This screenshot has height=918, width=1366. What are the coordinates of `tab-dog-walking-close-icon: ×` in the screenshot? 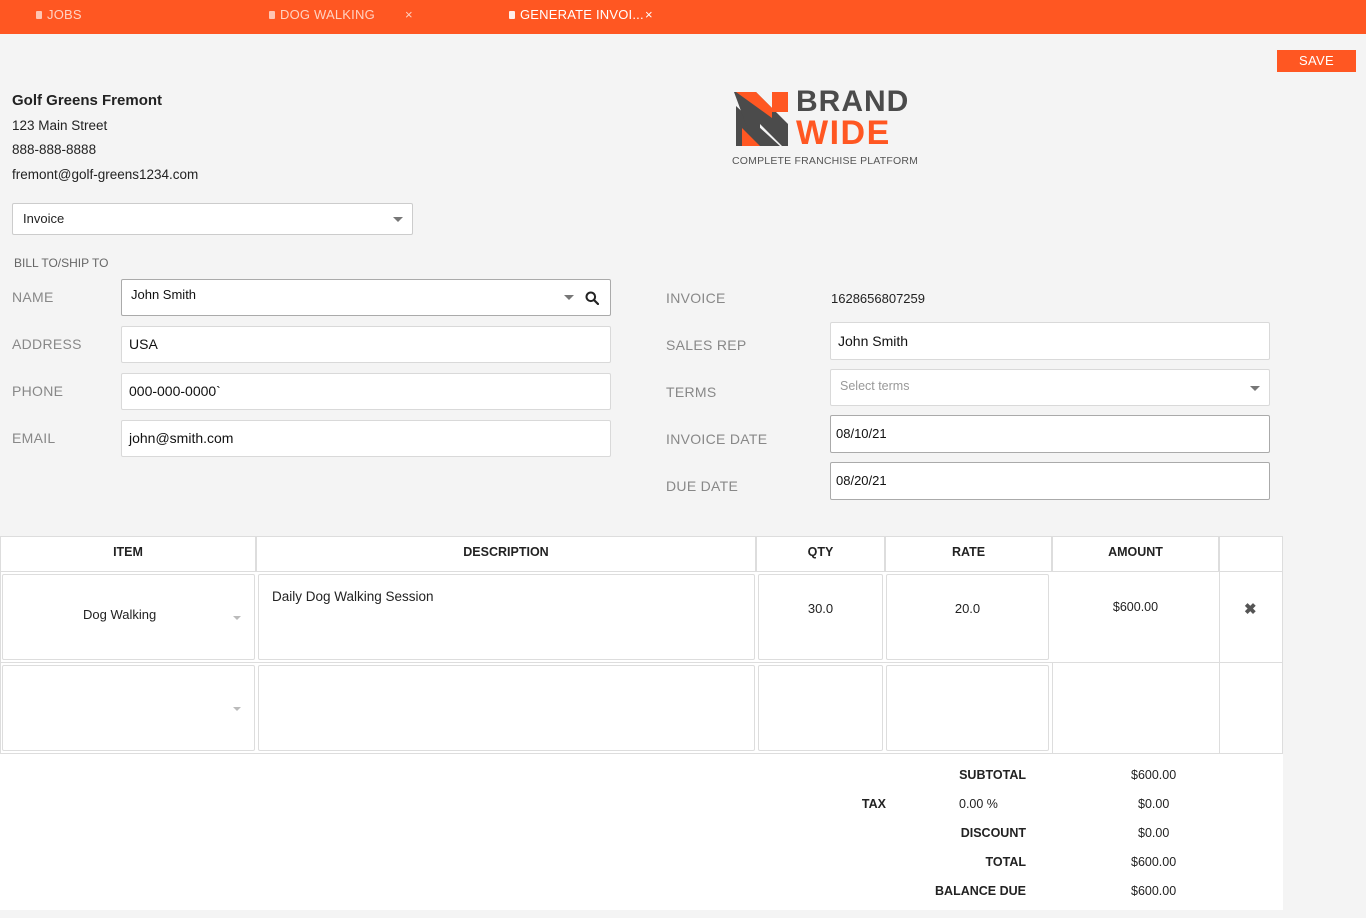 It's located at (409, 15).